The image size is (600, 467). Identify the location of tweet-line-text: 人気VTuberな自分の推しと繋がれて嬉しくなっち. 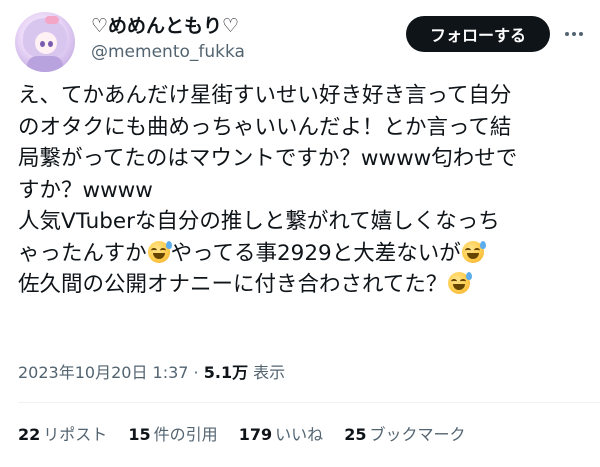
(259, 221).